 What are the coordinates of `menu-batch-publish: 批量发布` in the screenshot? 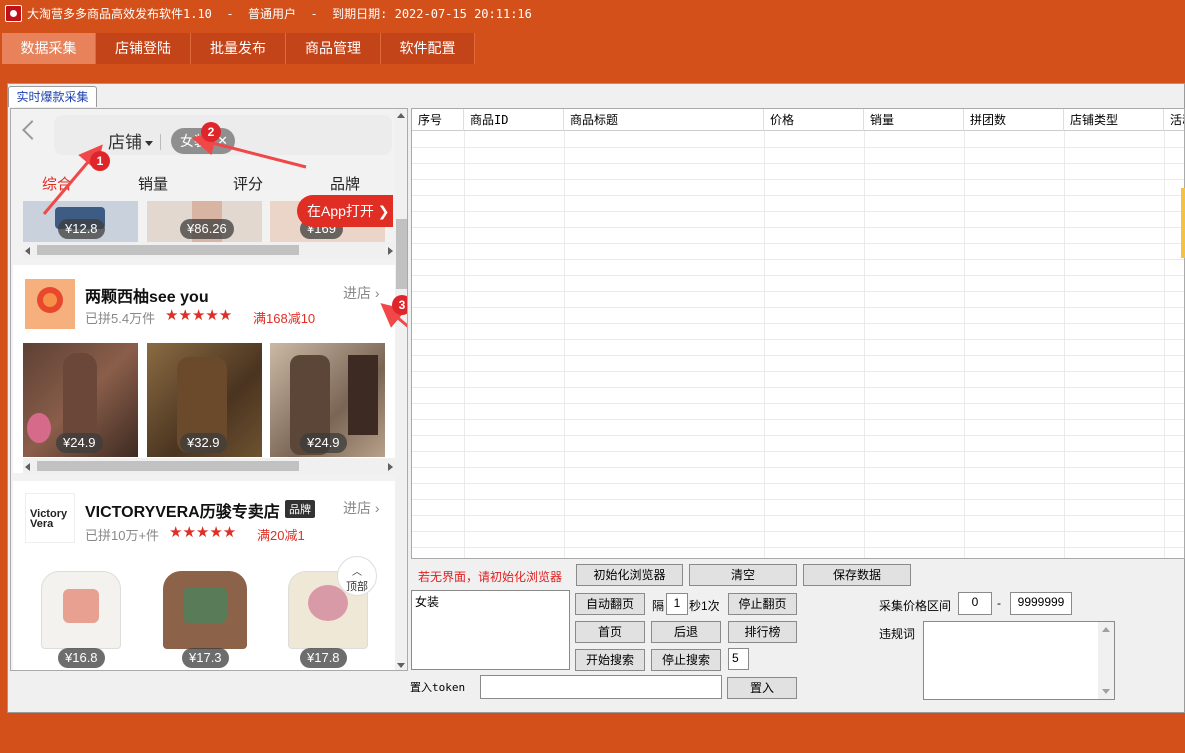 It's located at (238, 48).